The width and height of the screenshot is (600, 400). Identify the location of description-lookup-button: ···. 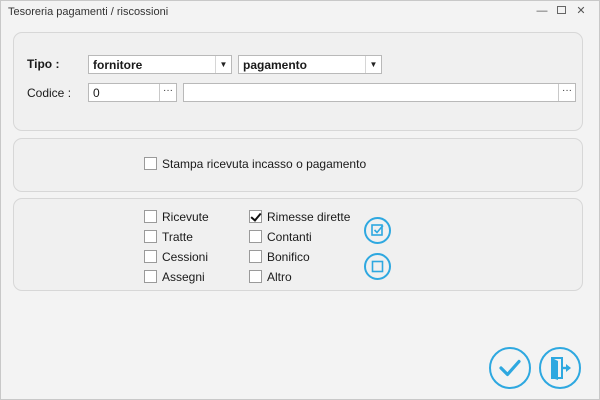
(566, 92).